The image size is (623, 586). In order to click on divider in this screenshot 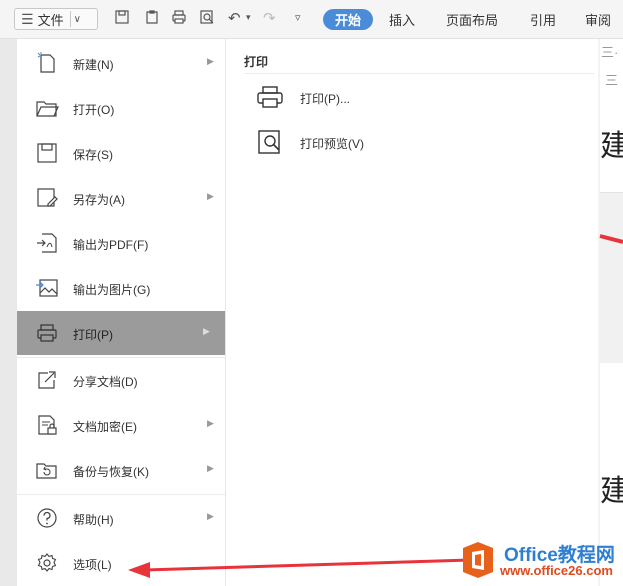, I will do `click(70, 19)`.